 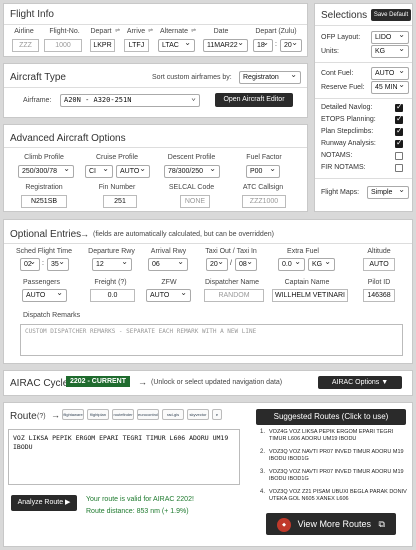 I want to click on dispatcher-name-label: Dispatcher Name, so click(x=232, y=282).